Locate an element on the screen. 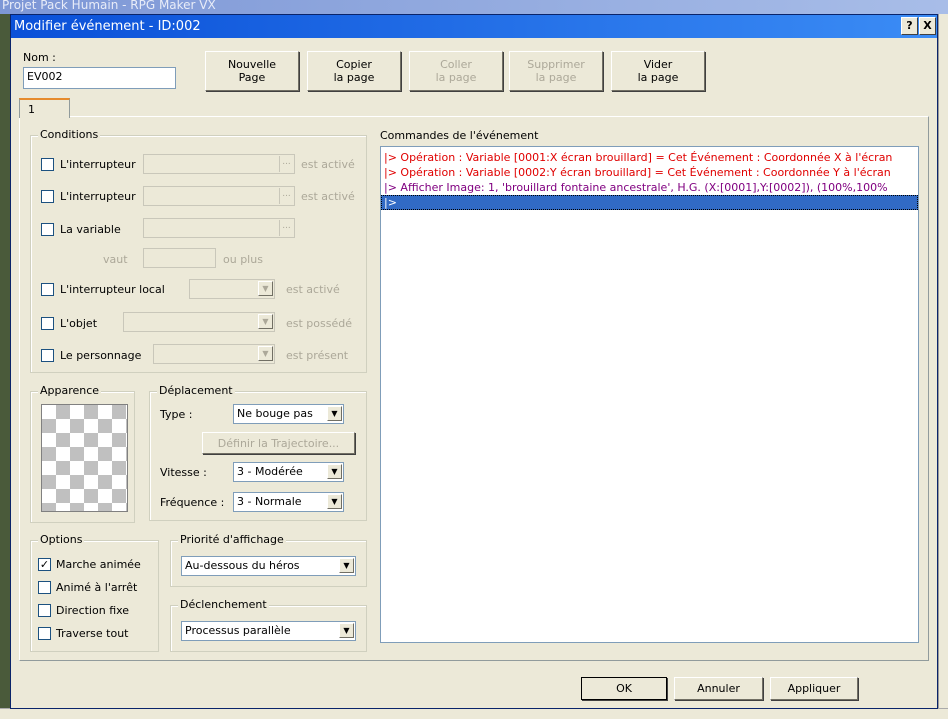  help-button: ? is located at coordinates (909, 26).